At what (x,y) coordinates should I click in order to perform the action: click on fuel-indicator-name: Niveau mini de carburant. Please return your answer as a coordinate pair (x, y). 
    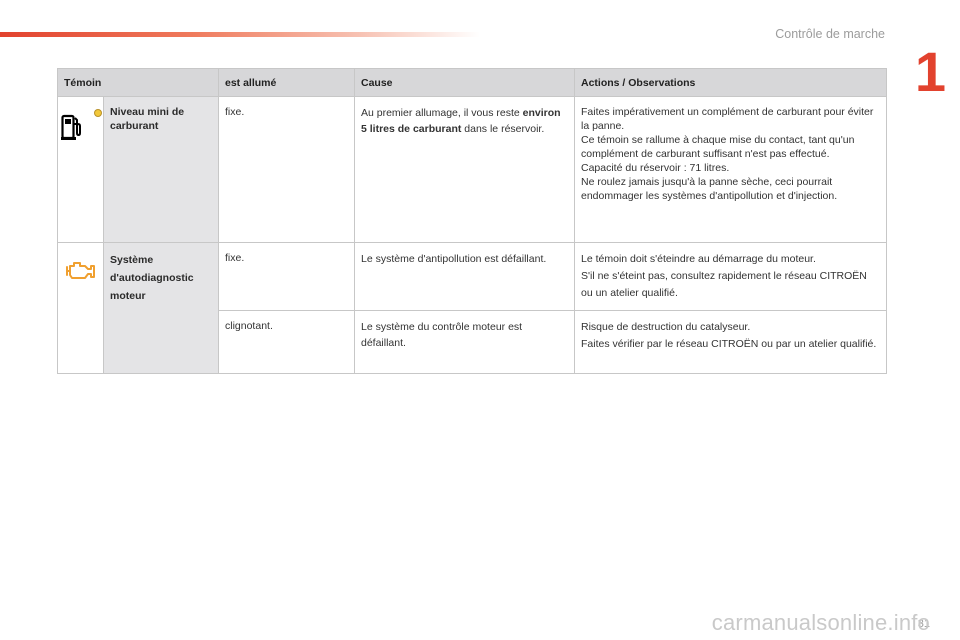
    Looking at the image, I should click on (161, 169).